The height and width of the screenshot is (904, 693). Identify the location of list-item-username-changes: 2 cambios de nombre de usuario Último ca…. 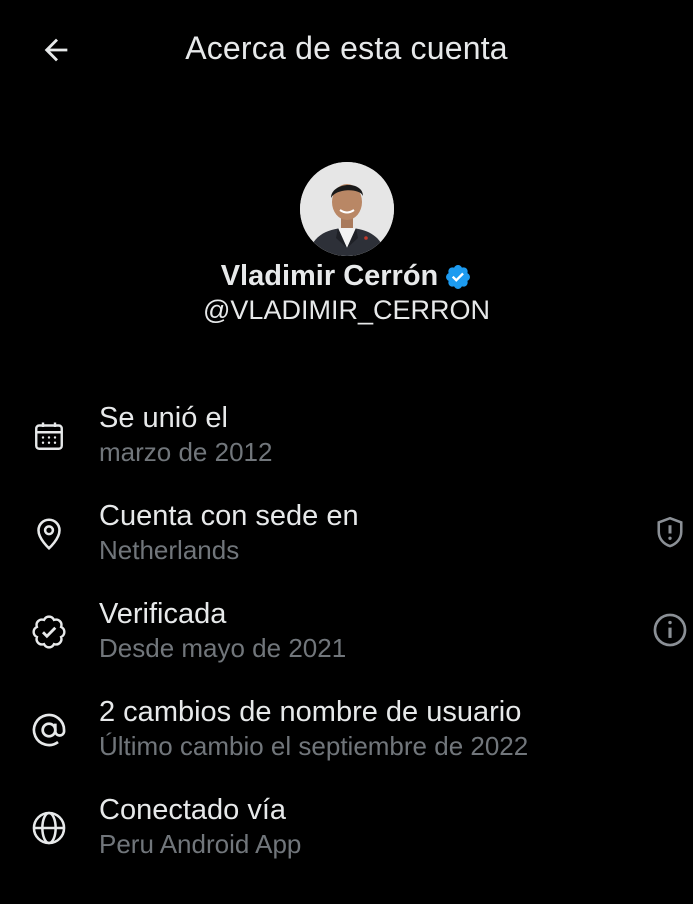
(346, 739).